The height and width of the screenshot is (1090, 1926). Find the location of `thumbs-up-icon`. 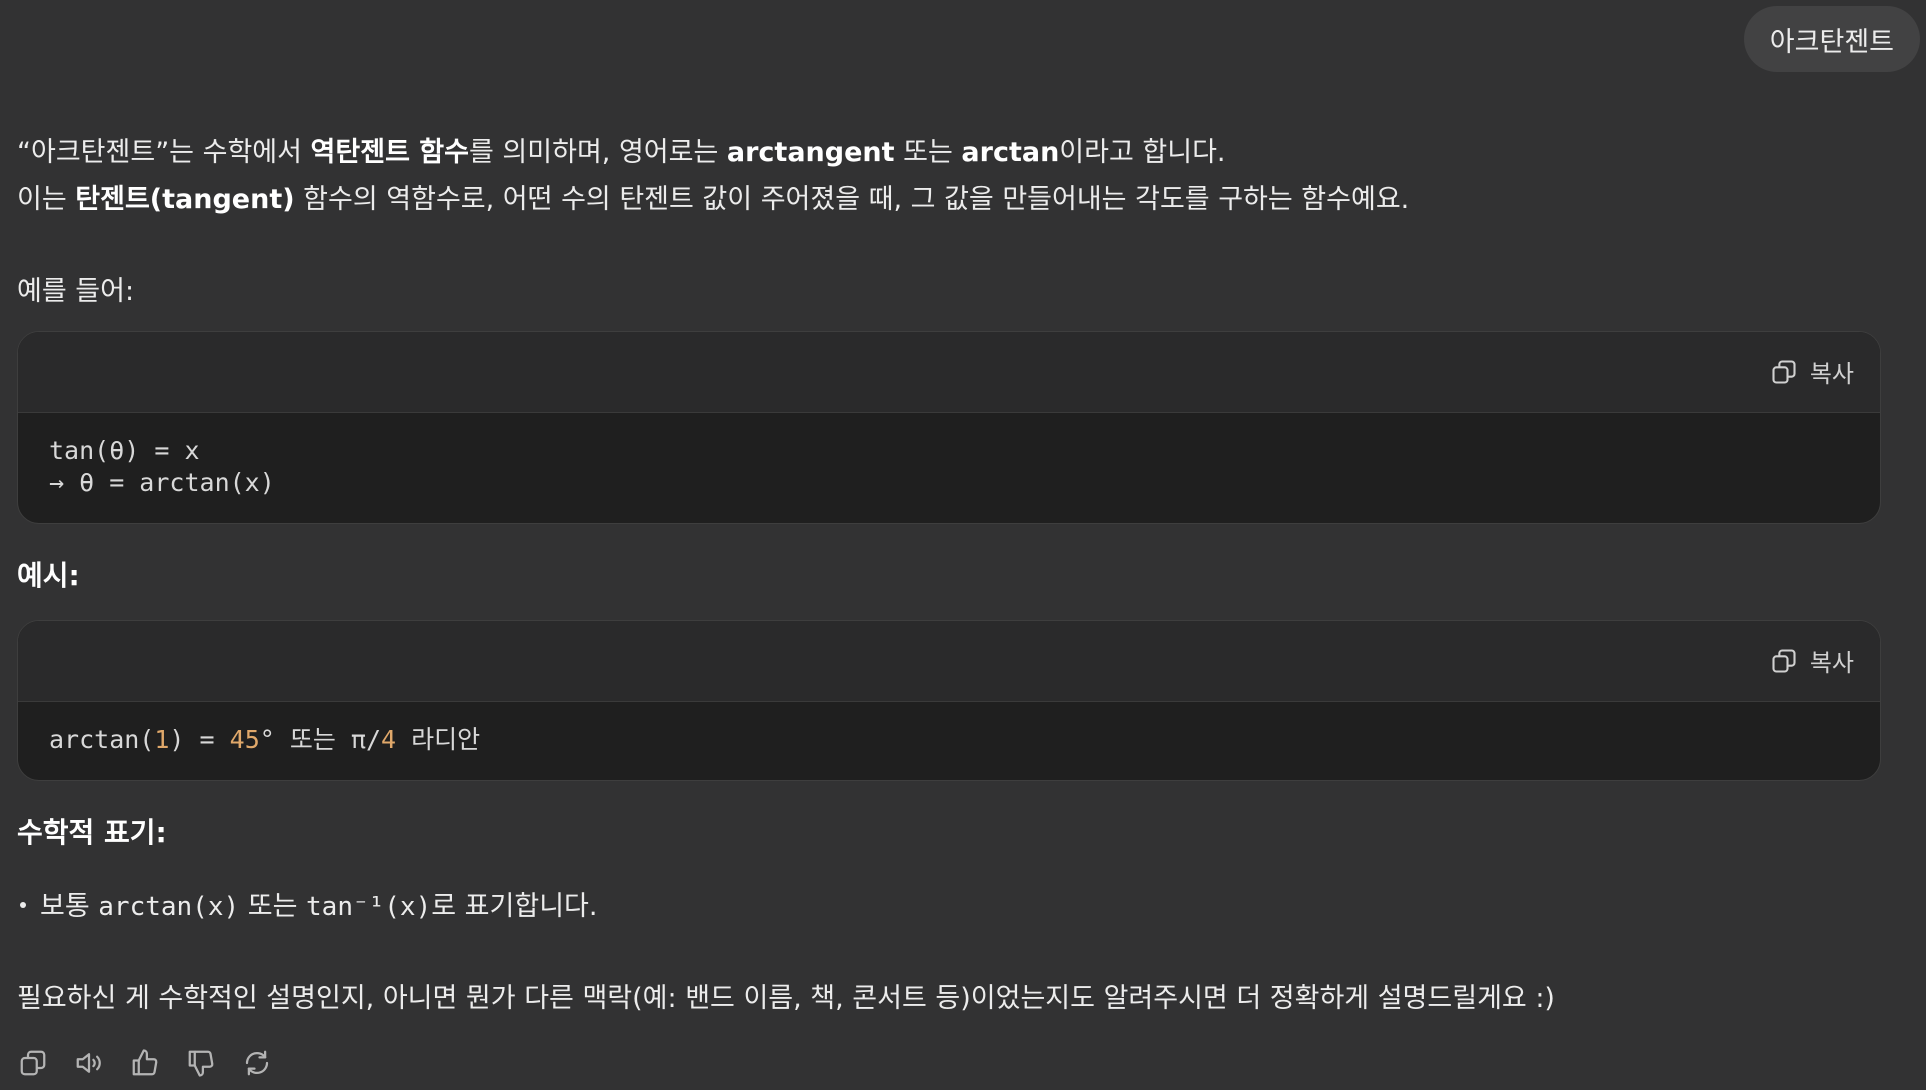

thumbs-up-icon is located at coordinates (145, 1062).